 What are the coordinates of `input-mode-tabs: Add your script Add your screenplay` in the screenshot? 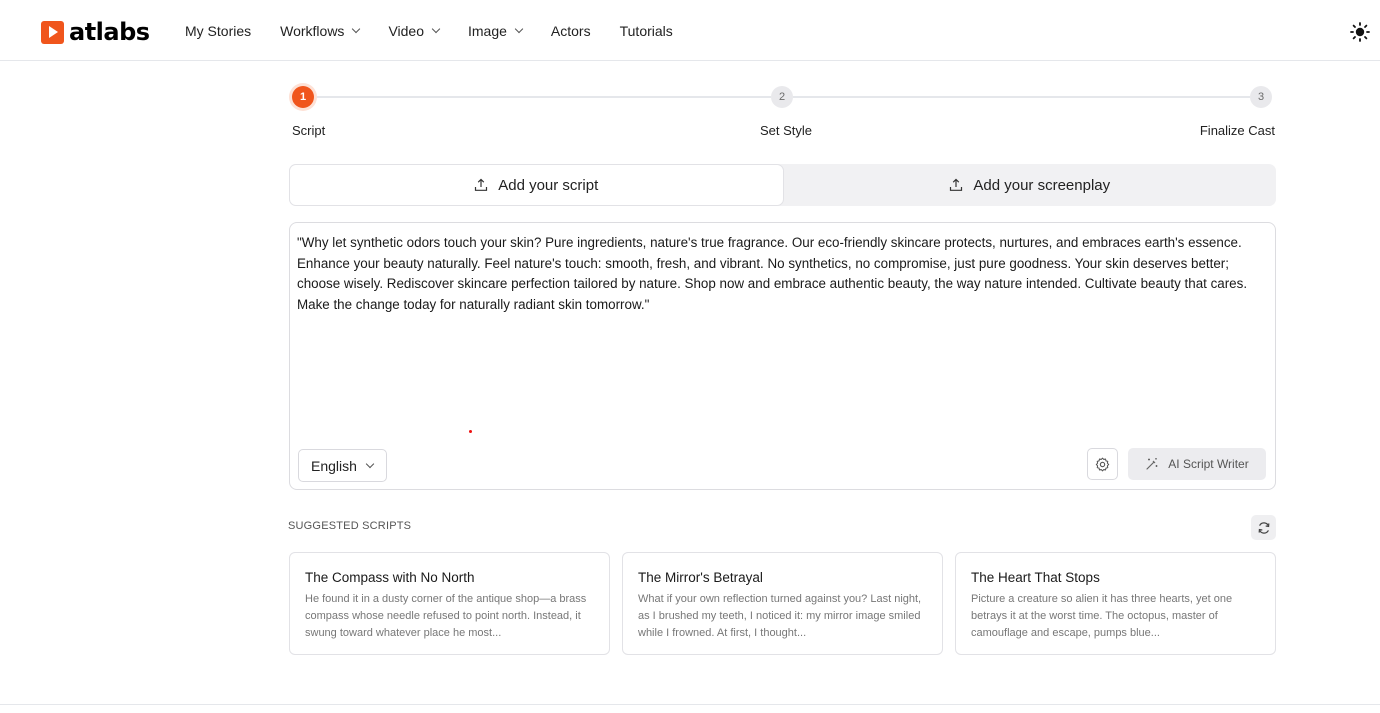 It's located at (782, 185).